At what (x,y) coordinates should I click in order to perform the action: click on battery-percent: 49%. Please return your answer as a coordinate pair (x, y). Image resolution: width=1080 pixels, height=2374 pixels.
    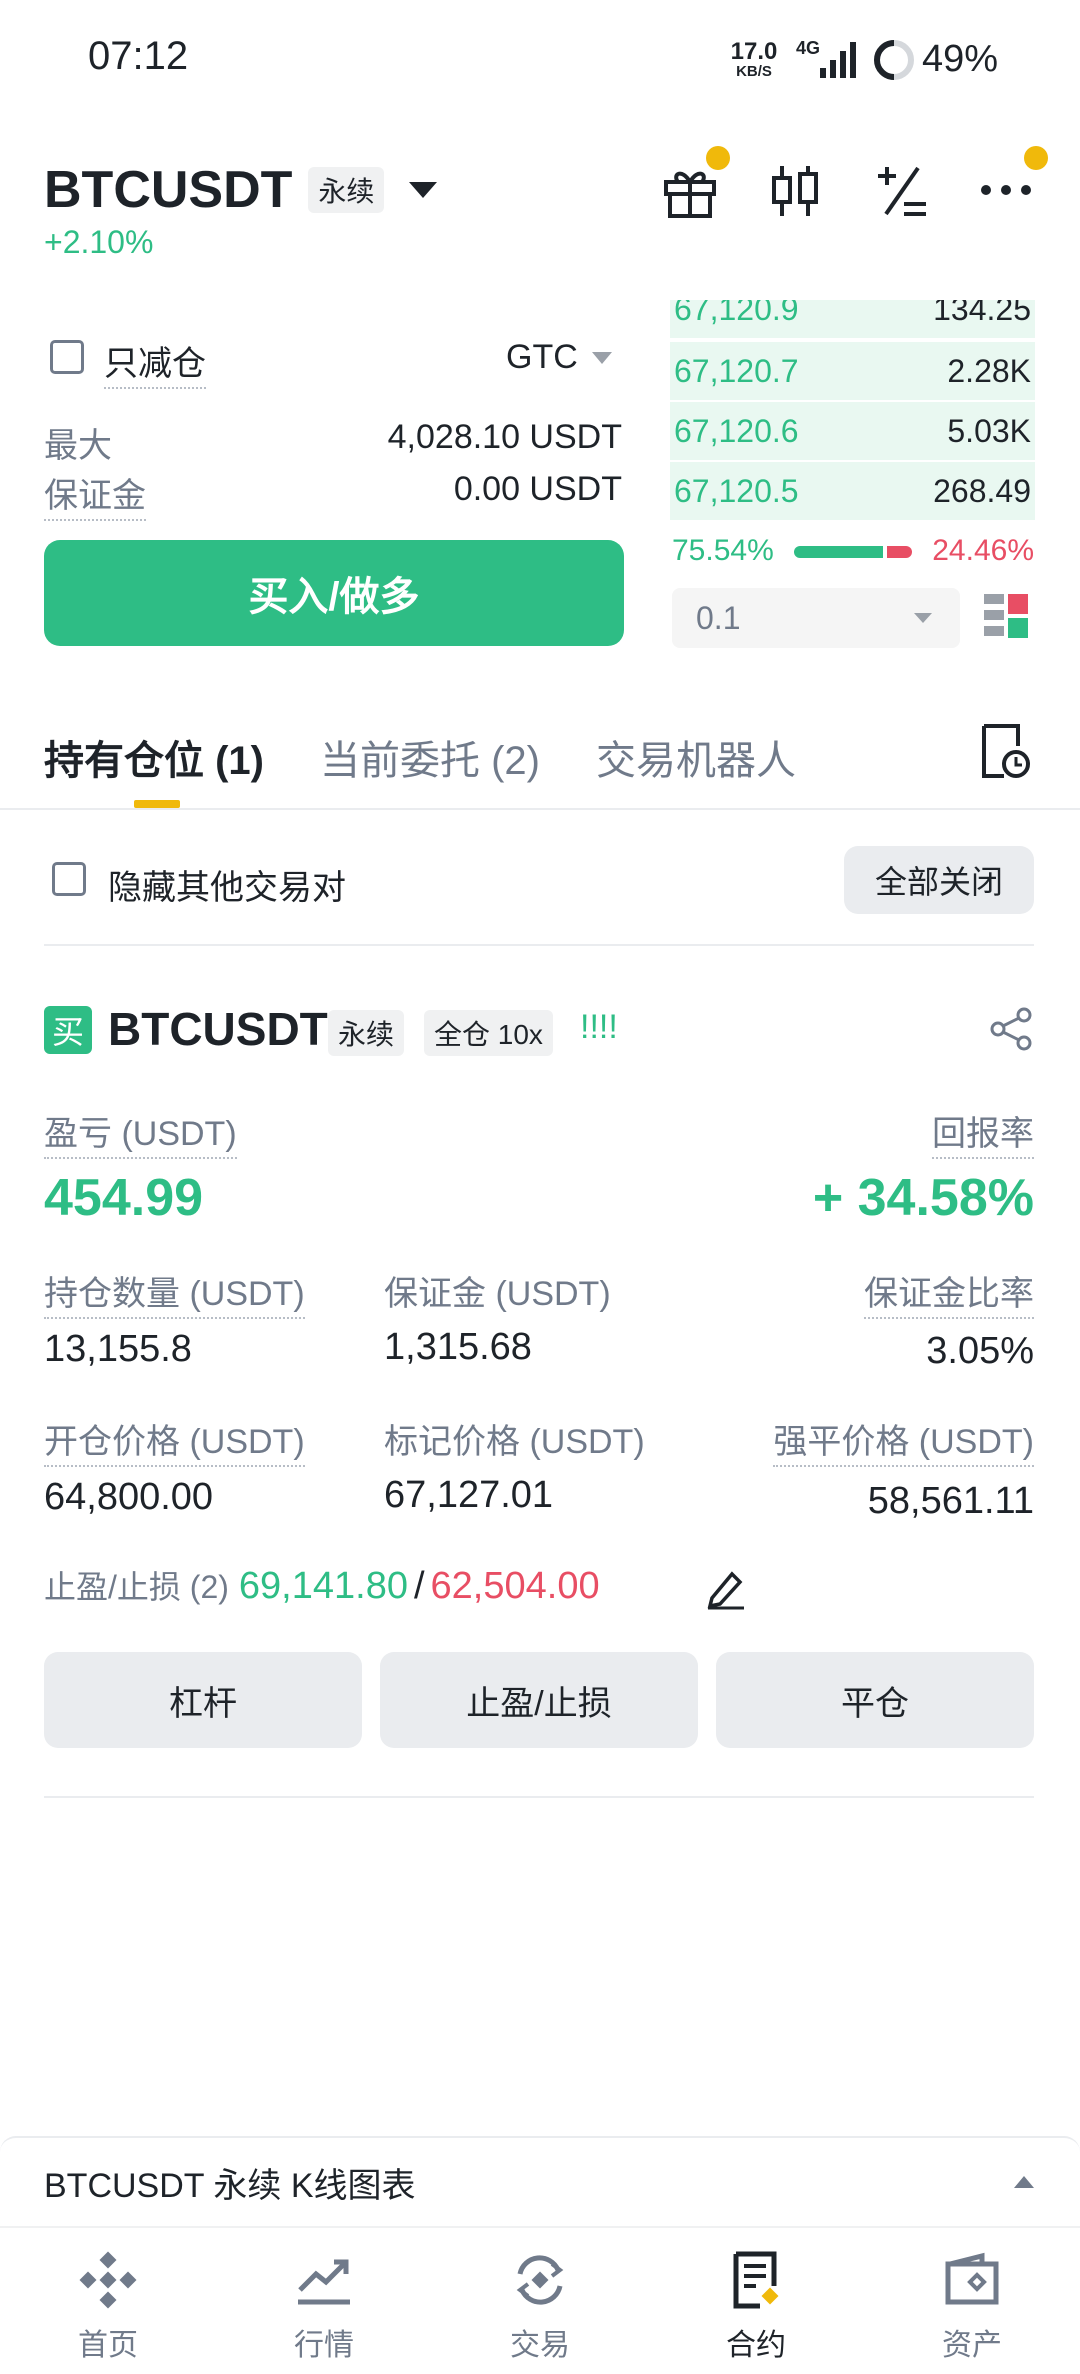
    Looking at the image, I should click on (960, 59).